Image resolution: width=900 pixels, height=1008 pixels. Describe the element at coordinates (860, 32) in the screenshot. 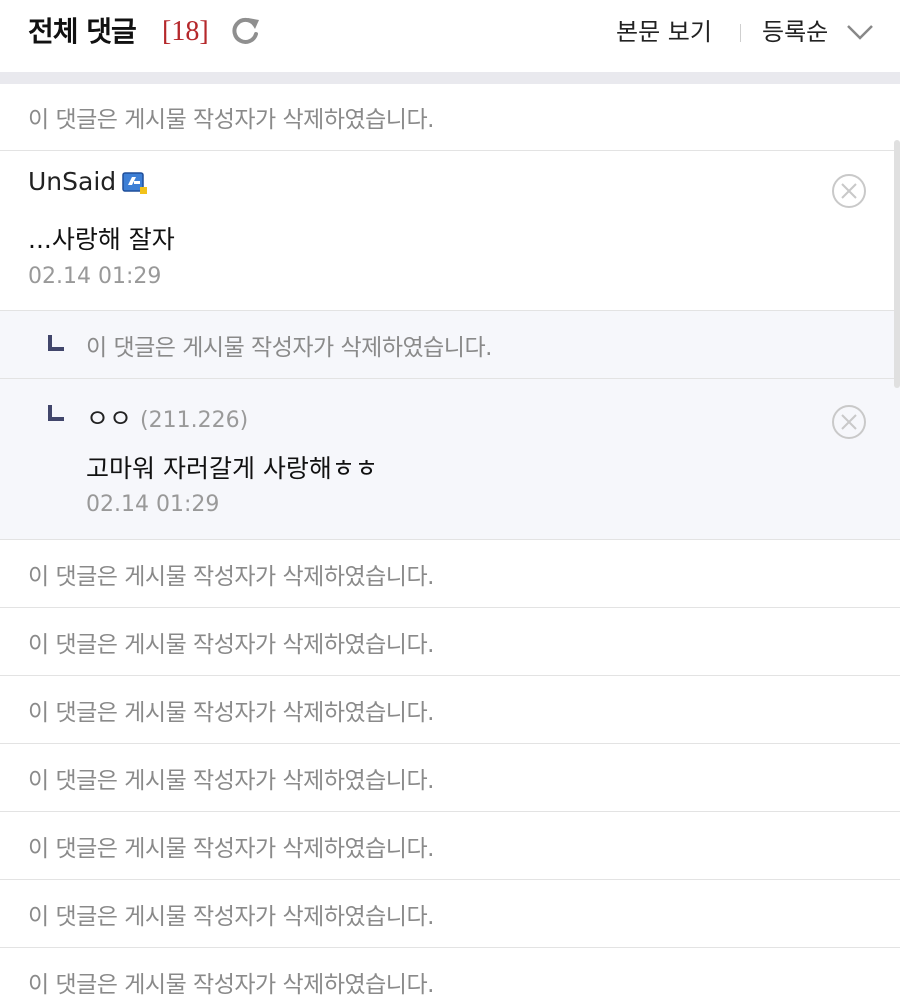

I see `chevron-down-icon` at that location.